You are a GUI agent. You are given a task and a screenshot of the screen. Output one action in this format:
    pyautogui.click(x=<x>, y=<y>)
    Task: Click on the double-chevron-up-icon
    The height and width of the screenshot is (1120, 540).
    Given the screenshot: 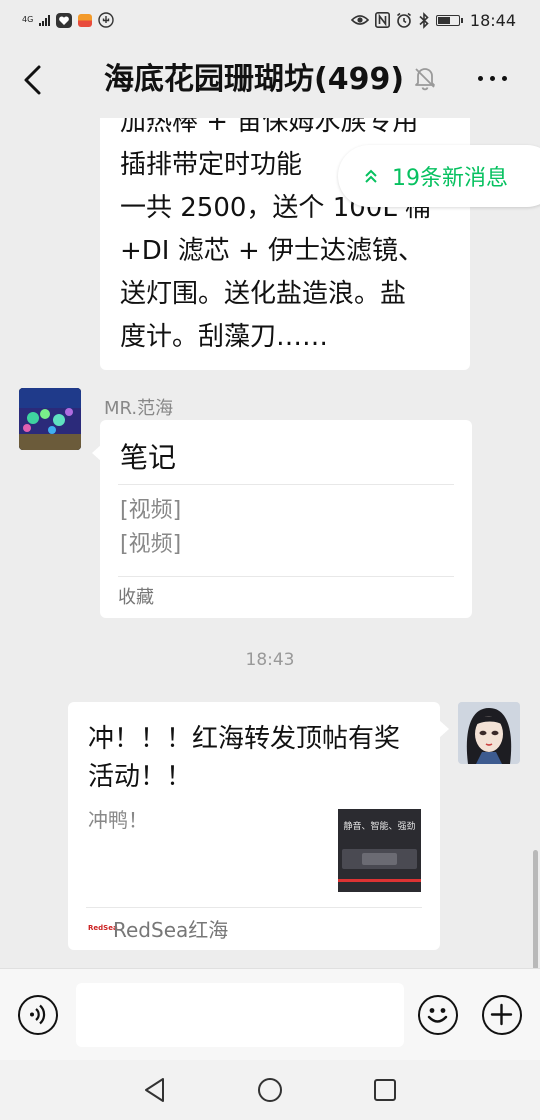 What is the action you would take?
    pyautogui.click(x=371, y=176)
    